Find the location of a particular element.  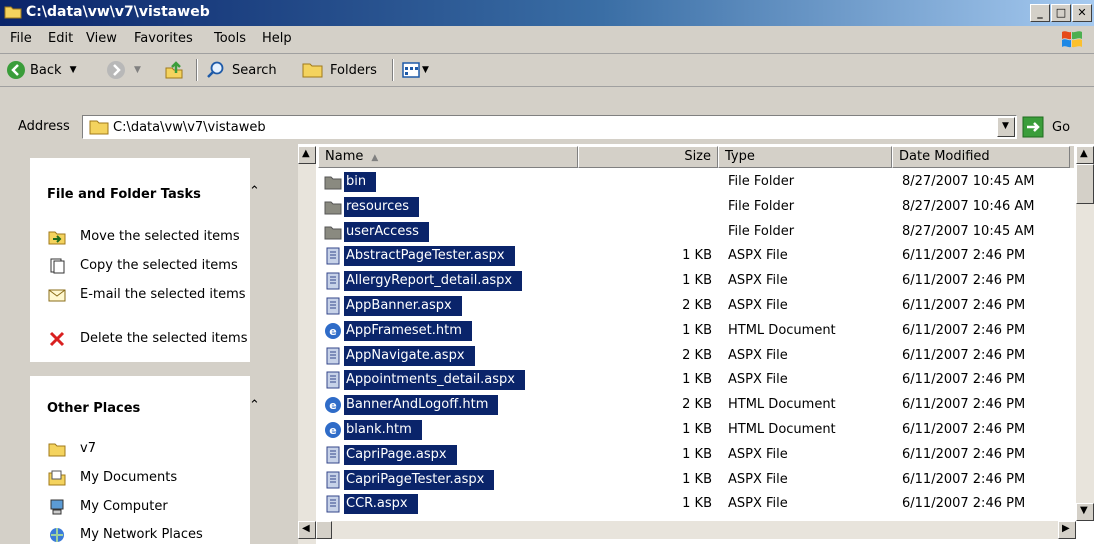

maximize-button: □ is located at coordinates (1061, 13).